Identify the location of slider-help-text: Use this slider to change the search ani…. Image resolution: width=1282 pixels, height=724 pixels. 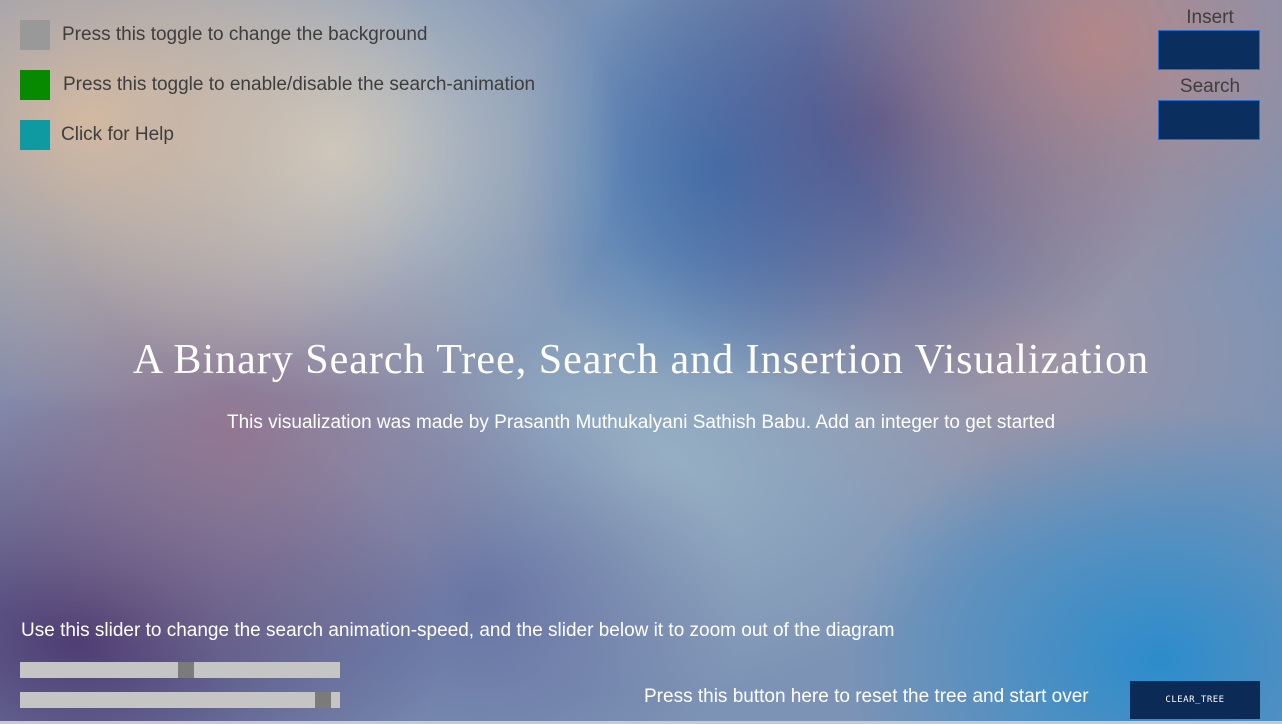
(458, 630).